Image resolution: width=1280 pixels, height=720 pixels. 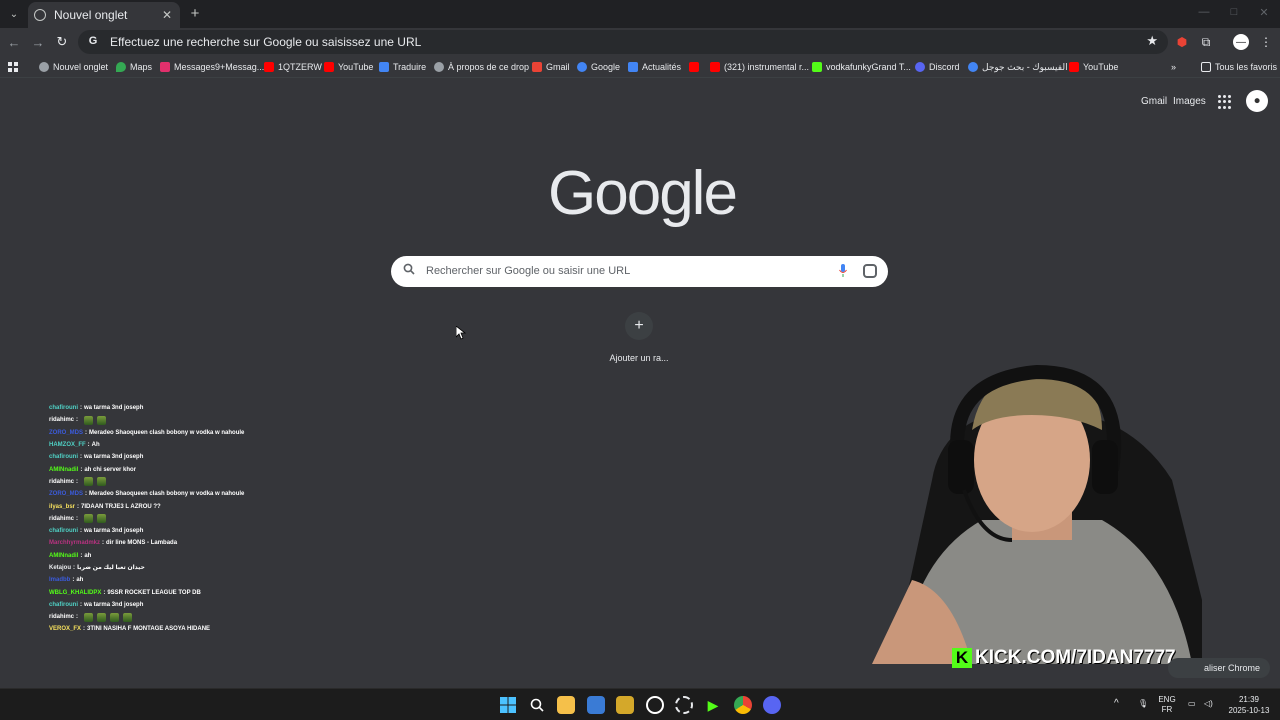 What do you see at coordinates (62, 42) in the screenshot?
I see `reload-button: ↻` at bounding box center [62, 42].